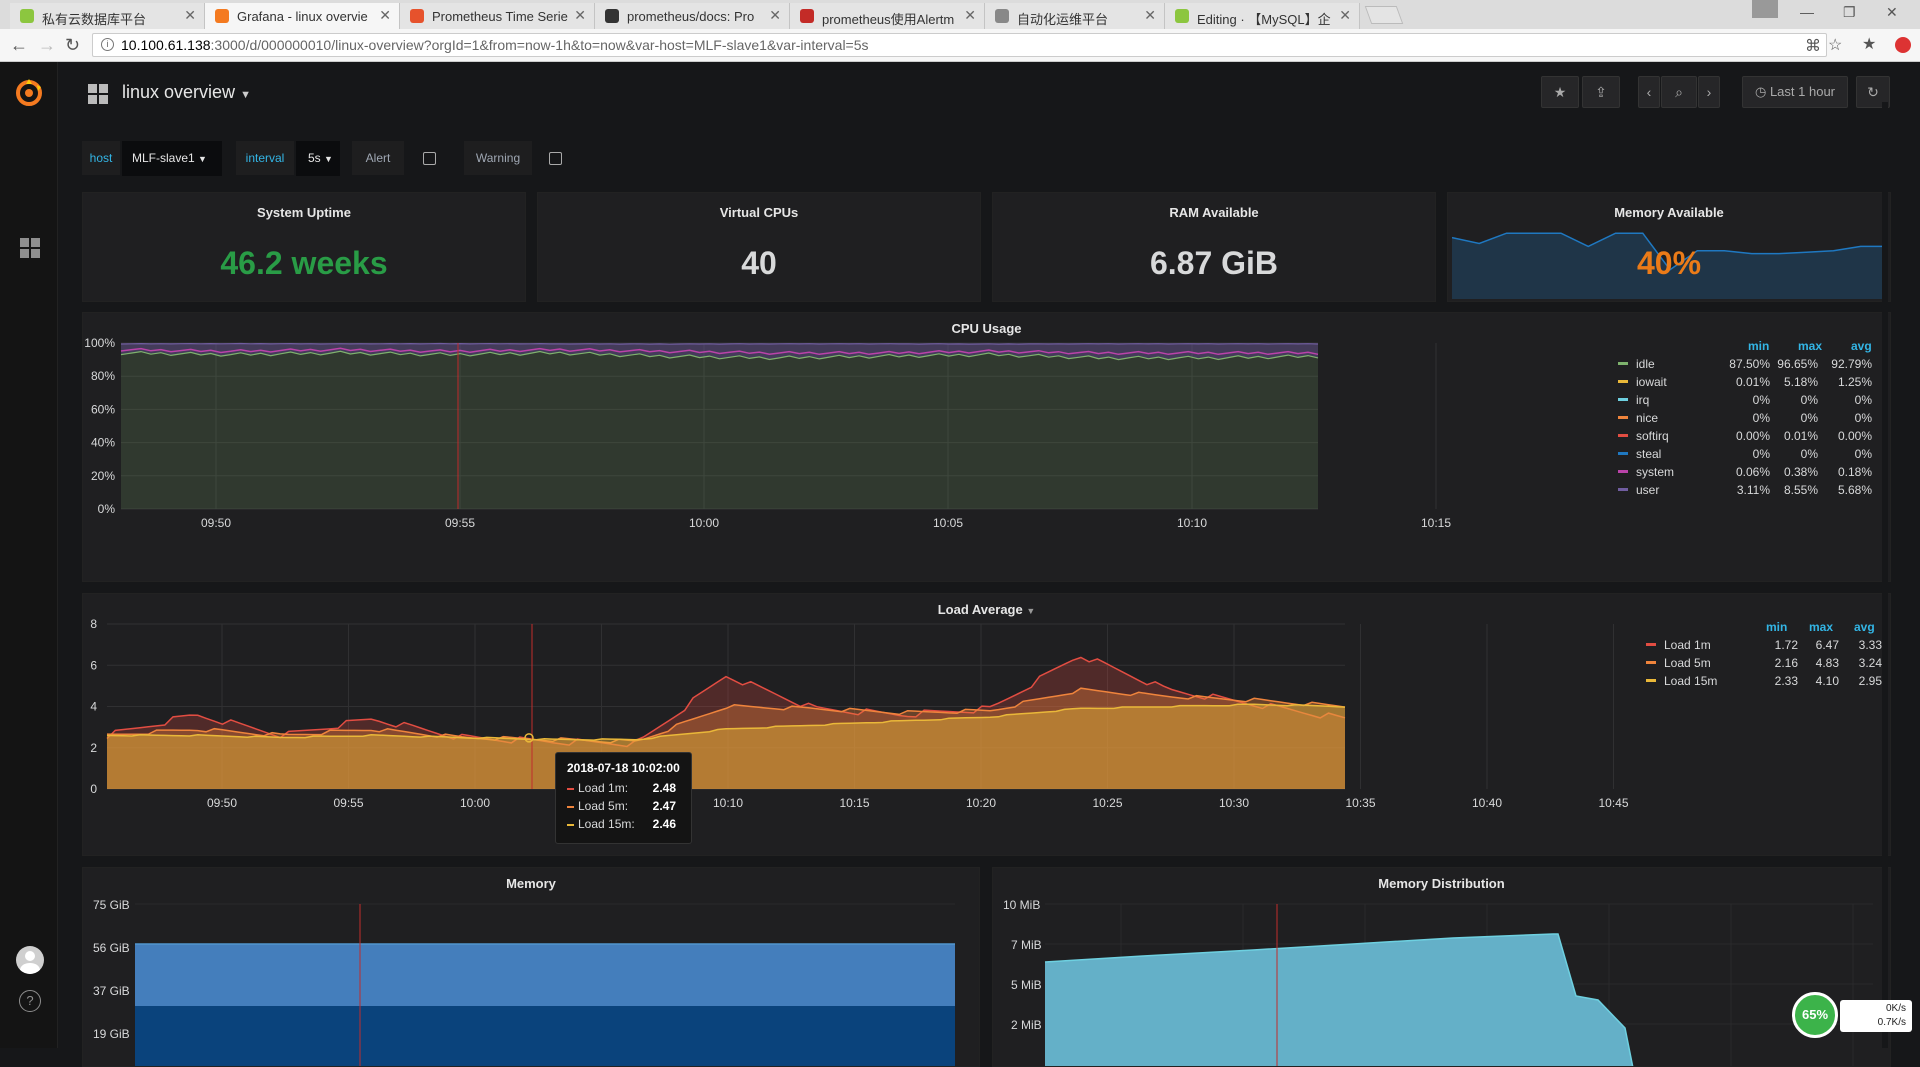 This screenshot has height=1067, width=1920. I want to click on legend-min: 87.50%, so click(1749, 364).